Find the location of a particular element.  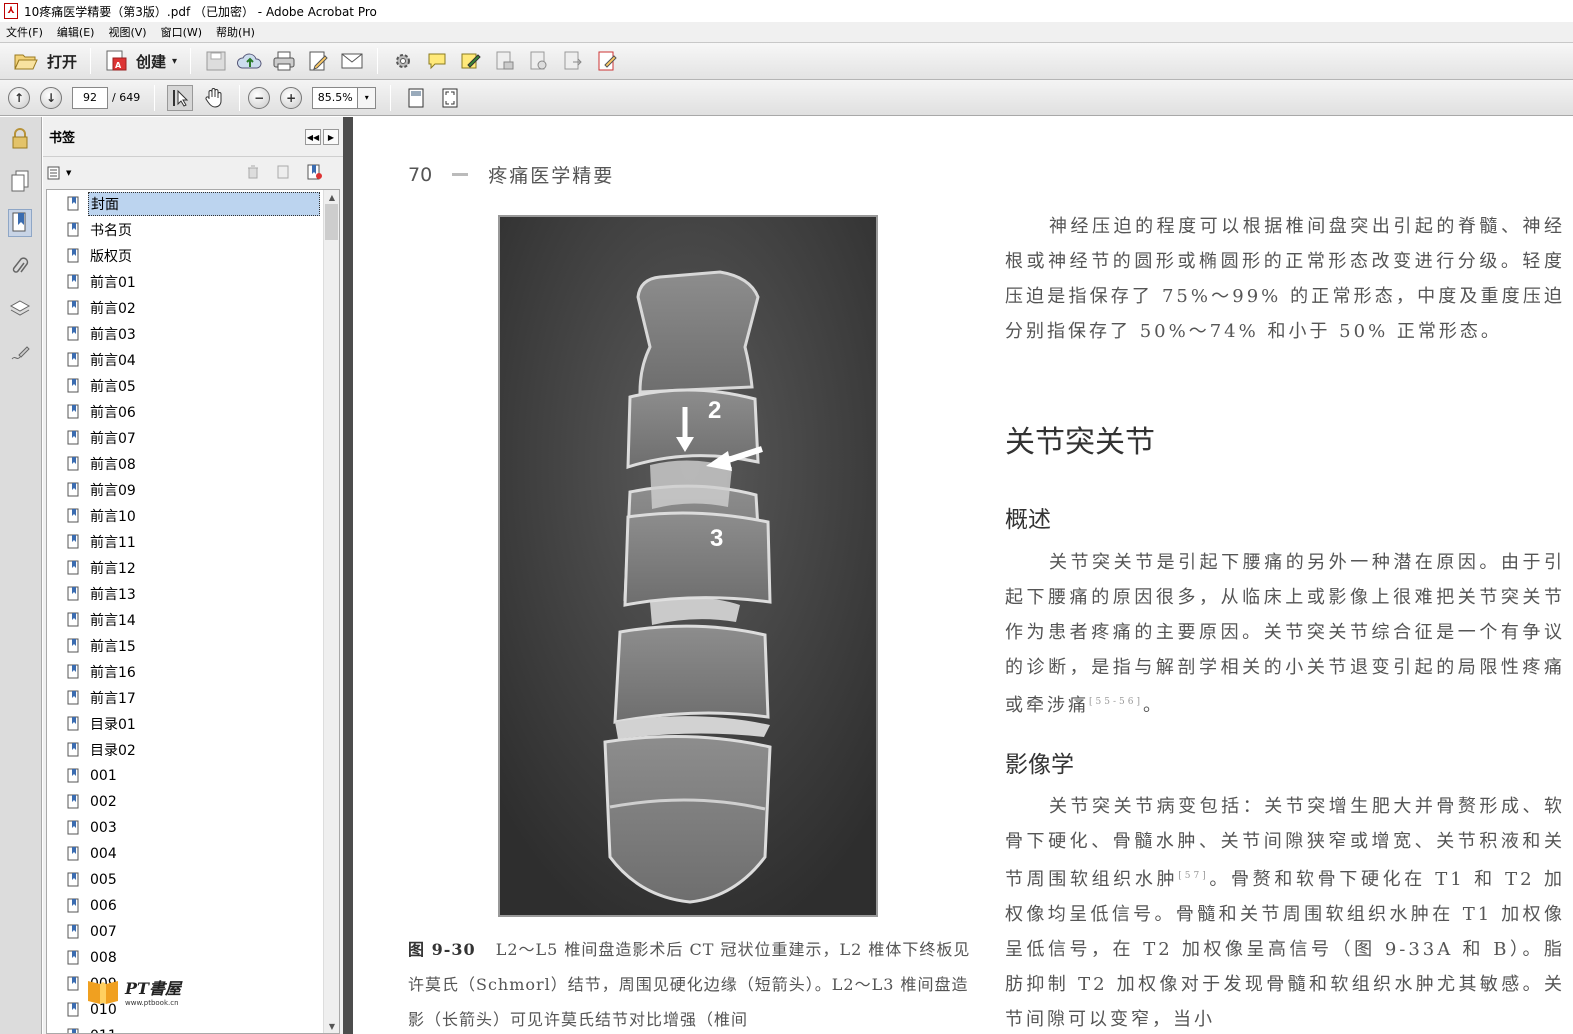

fit-page-button is located at coordinates (416, 98).